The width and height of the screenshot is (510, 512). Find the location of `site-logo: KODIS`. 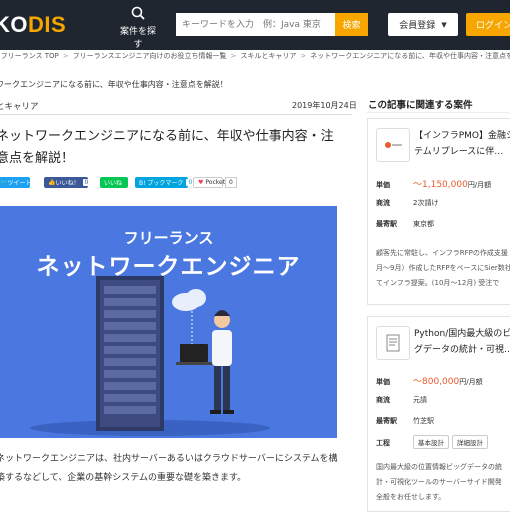

site-logo: KODIS is located at coordinates (33, 25).